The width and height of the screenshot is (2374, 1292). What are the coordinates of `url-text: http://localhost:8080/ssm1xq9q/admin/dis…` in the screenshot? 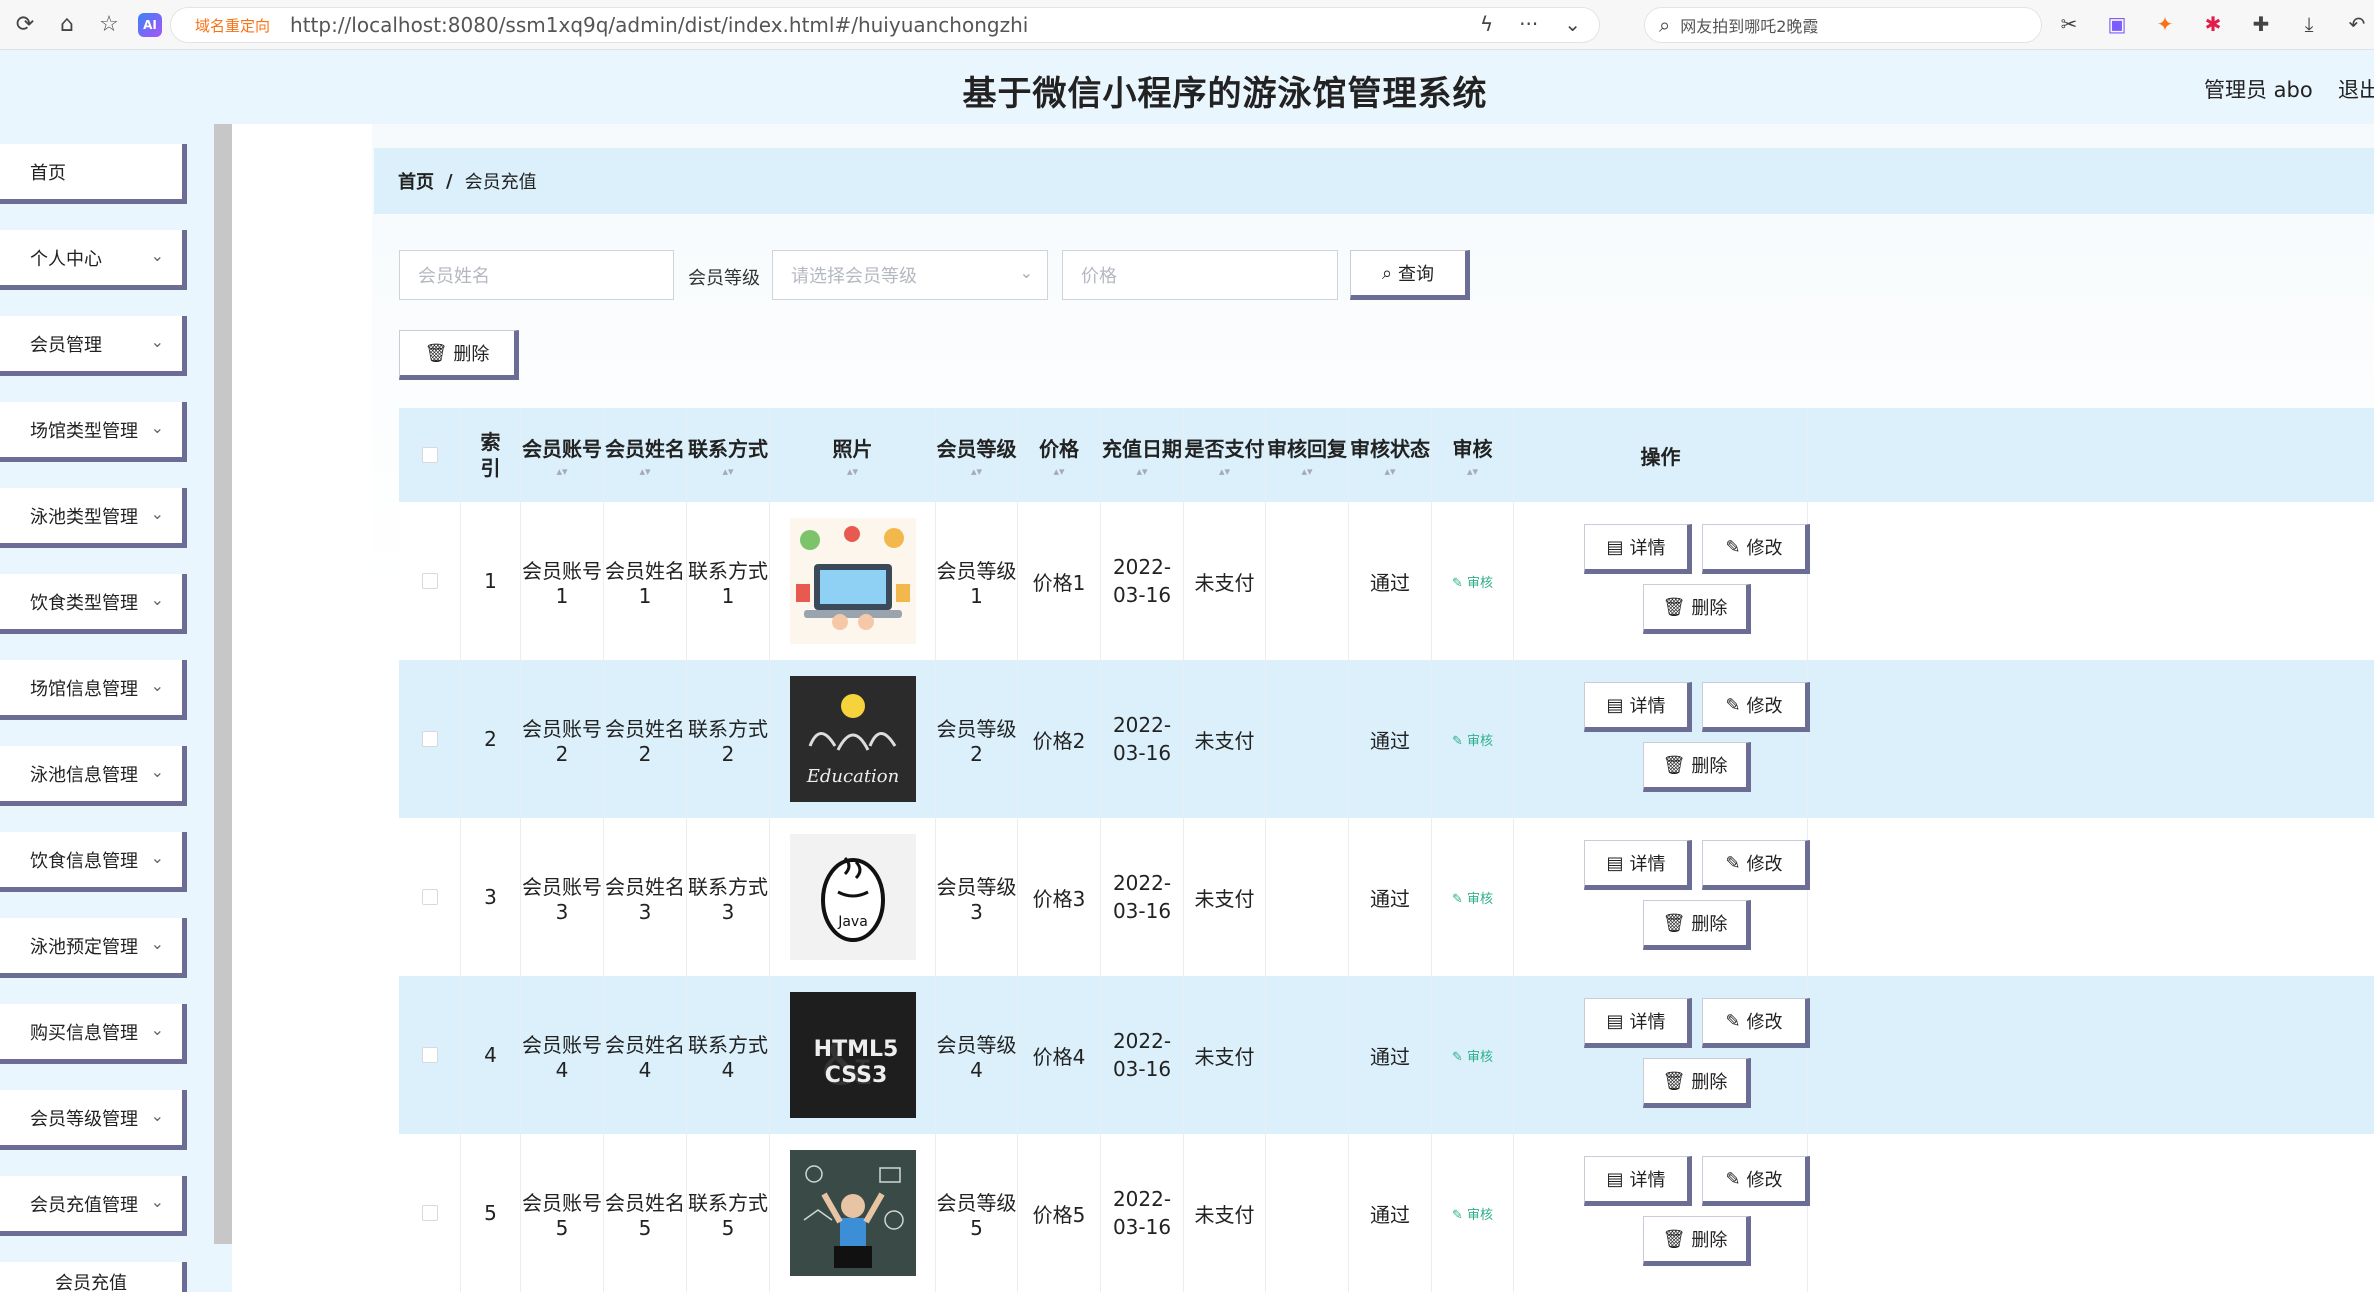 It's located at (659, 25).